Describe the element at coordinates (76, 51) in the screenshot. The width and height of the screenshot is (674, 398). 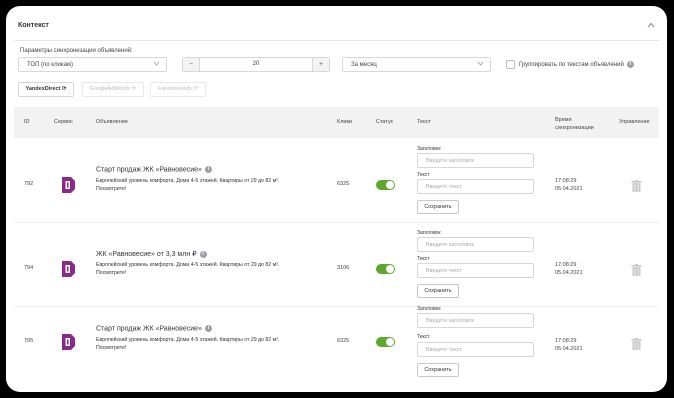
I see `sync-params-label: Параметры синхронизации объявлений:` at that location.